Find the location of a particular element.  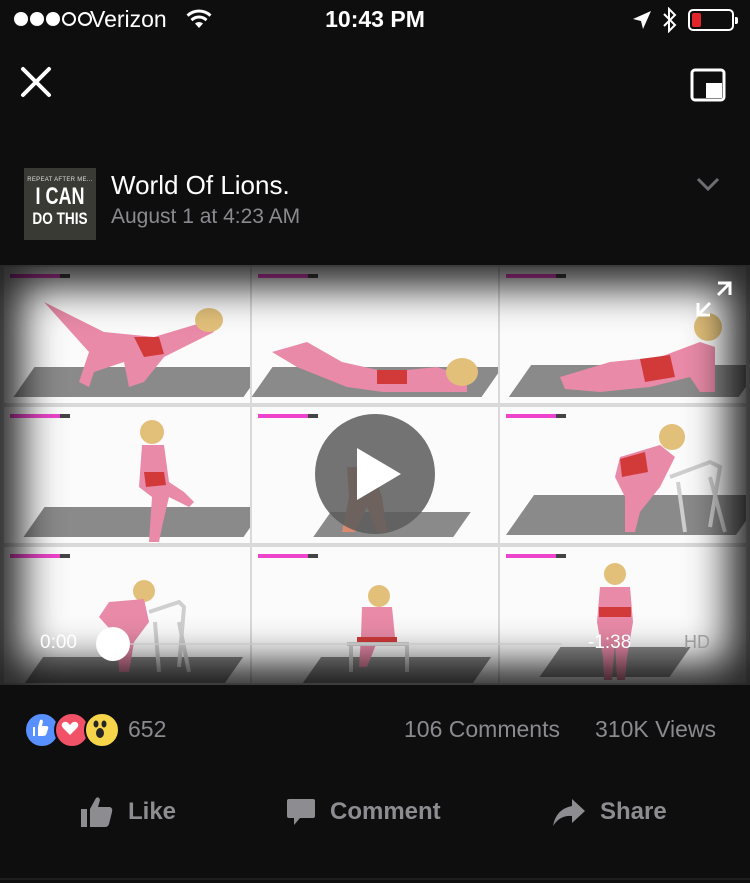

comment-label: Comment is located at coordinates (385, 811).